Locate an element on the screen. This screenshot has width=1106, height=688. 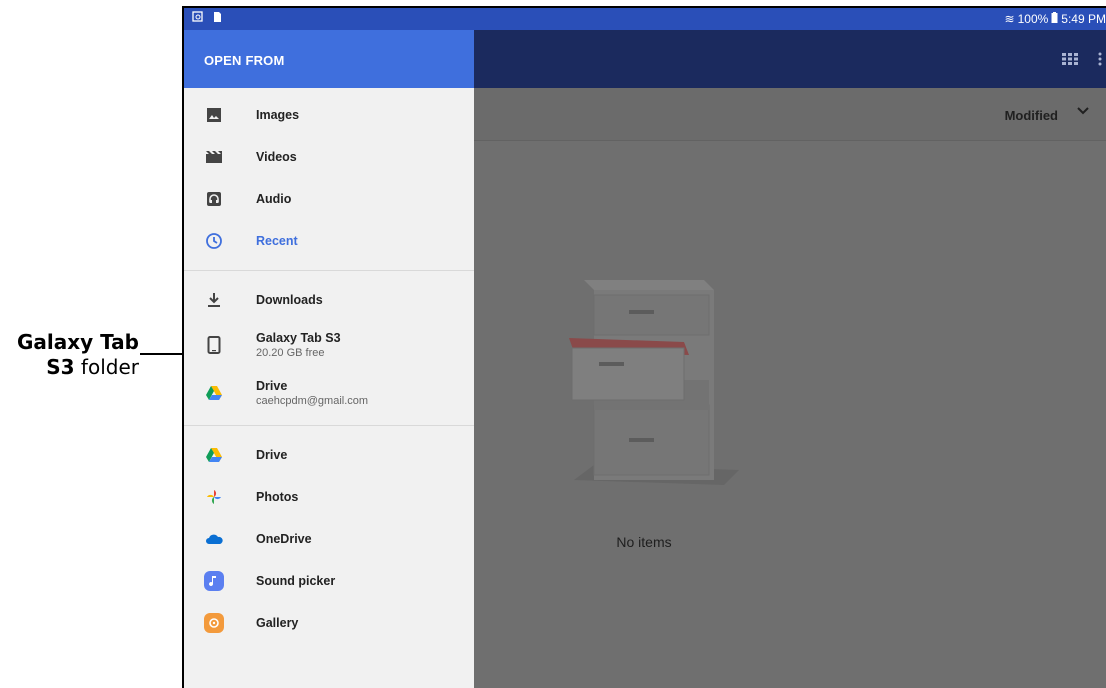
callout-line2-rest: folder is located at coordinates (106, 367).